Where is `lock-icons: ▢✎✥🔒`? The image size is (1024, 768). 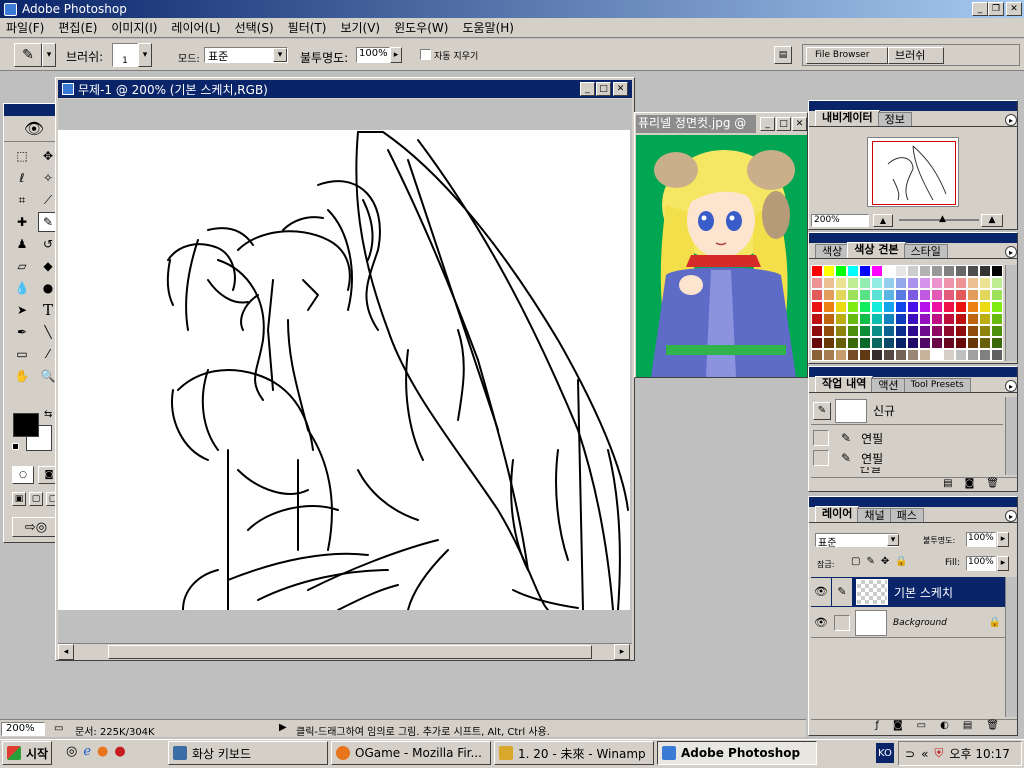
lock-icons: ▢✎✥🔒 is located at coordinates (882, 561).